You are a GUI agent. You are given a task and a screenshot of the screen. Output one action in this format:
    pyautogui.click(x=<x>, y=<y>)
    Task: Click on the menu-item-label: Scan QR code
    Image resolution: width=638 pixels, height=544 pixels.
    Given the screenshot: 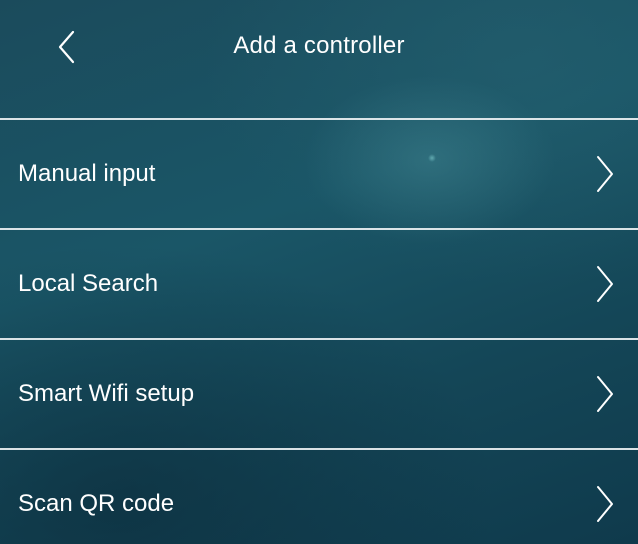 What is the action you would take?
    pyautogui.click(x=96, y=503)
    